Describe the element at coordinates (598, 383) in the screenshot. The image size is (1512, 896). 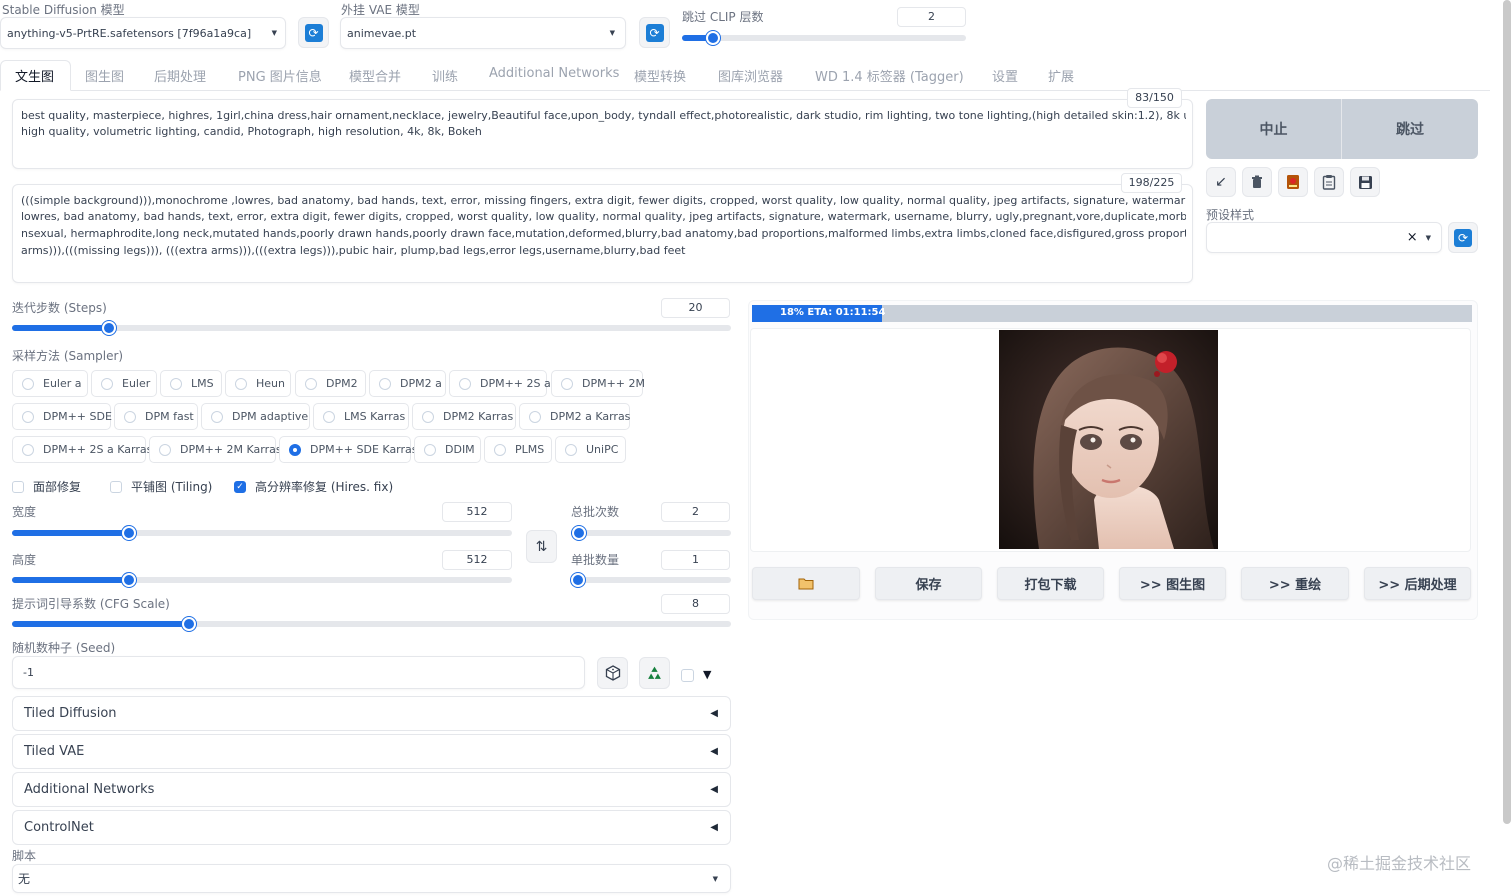
I see `sampler-option-dpmpp-2m: DPM++ 2M` at that location.